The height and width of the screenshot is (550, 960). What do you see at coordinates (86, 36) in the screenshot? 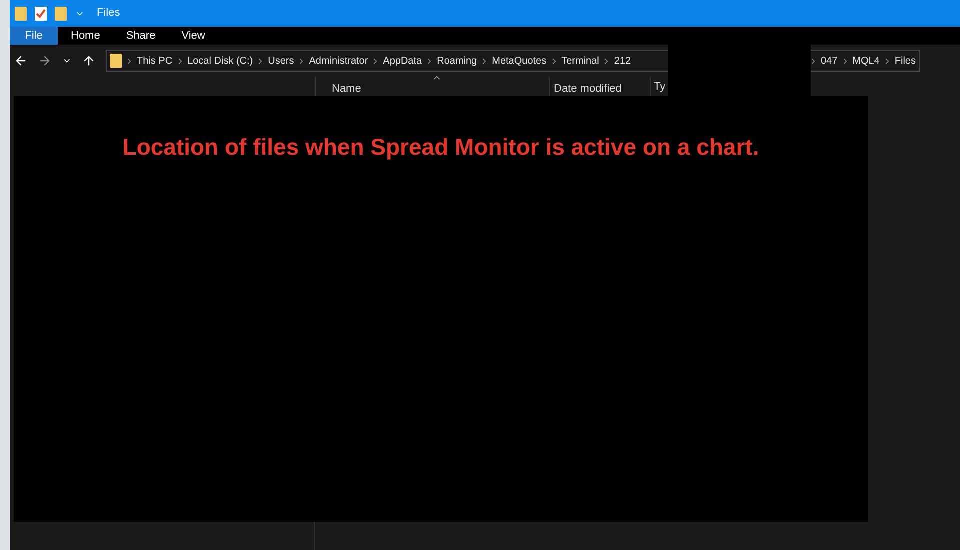
I see `ribbon-tab: Home` at bounding box center [86, 36].